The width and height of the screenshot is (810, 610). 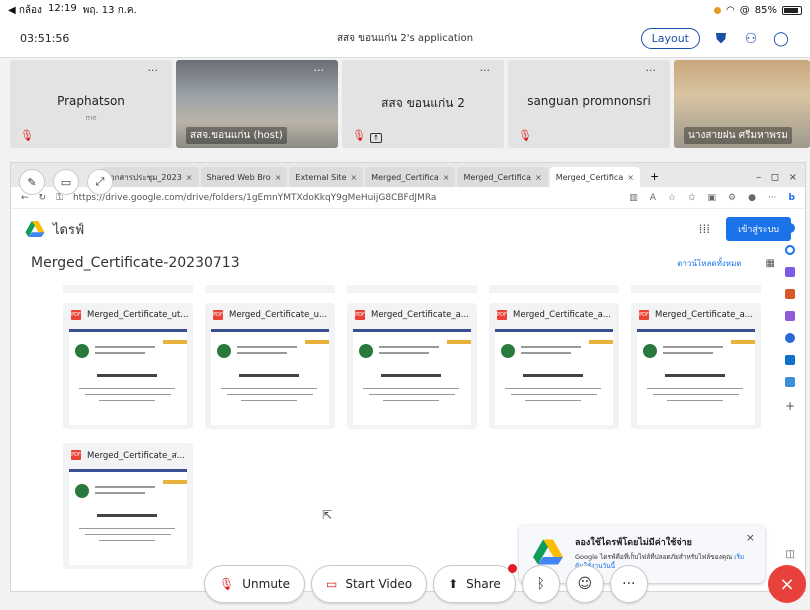 I want to click on browser-tab-active: Merged_Certifica ×, so click(x=594, y=177).